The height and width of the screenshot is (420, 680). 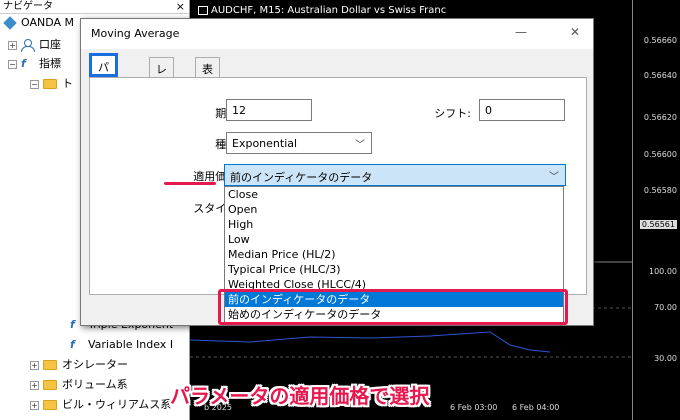 I want to click on apply-label-underline, so click(x=190, y=183).